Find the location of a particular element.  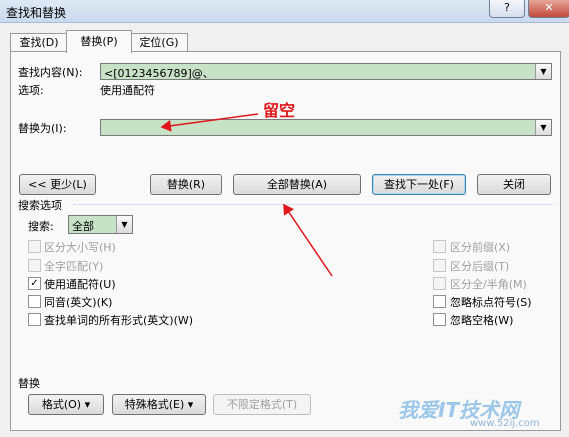

tab-replace: 替换(P) is located at coordinates (99, 41).